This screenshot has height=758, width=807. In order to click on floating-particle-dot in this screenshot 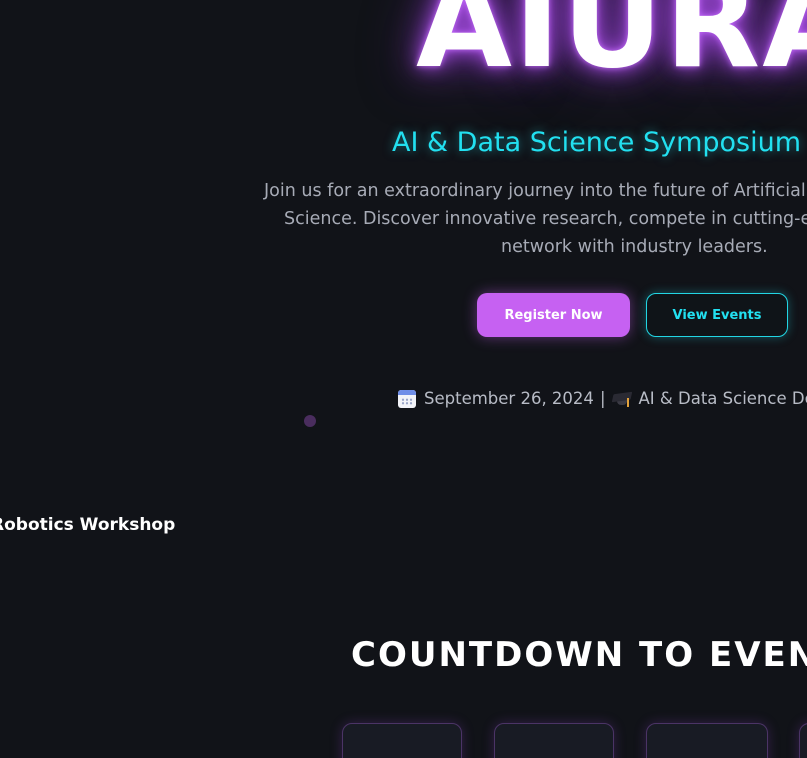, I will do `click(310, 421)`.